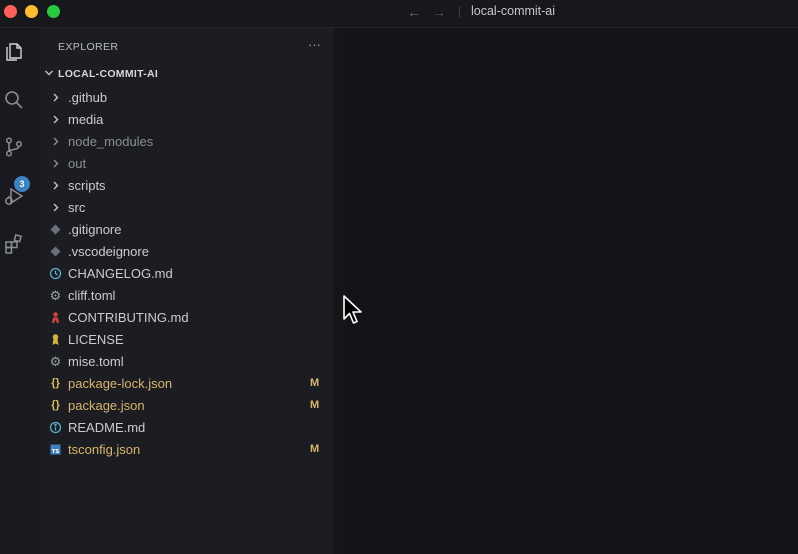 This screenshot has width=798, height=554. Describe the element at coordinates (87, 185) in the screenshot. I see `tree-item-label: scripts` at that location.